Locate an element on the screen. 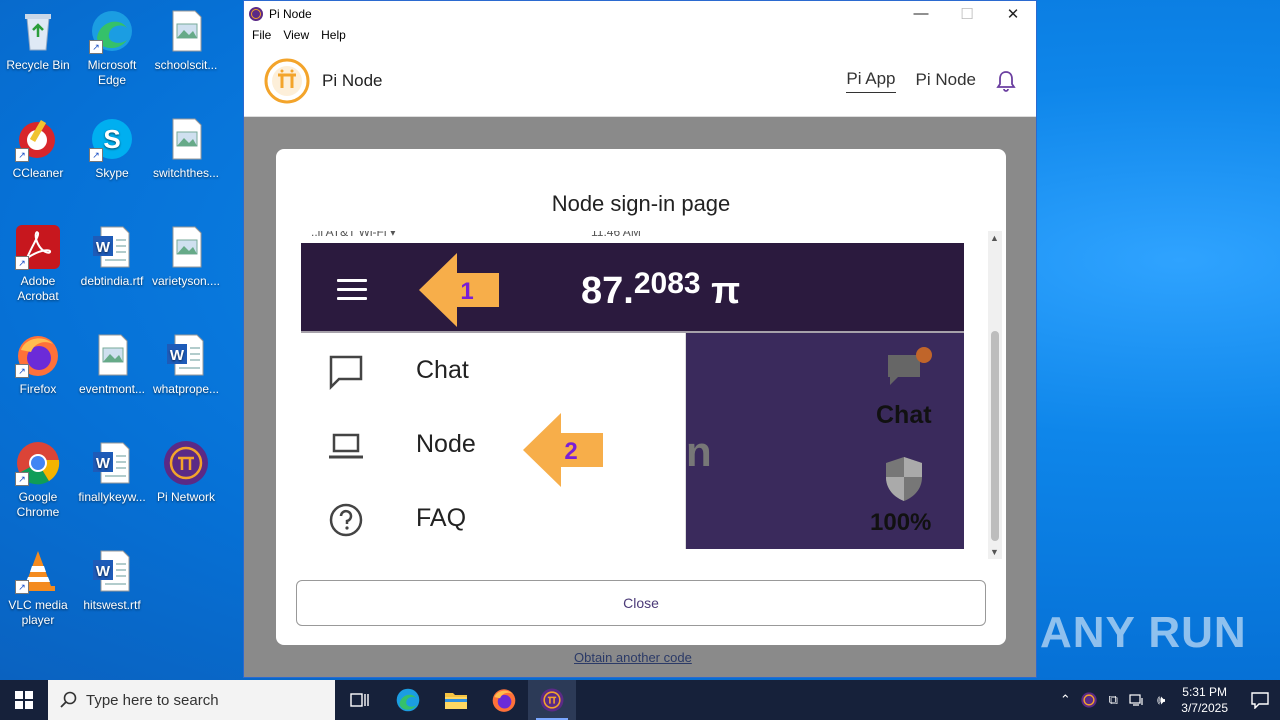  partial-text: n is located at coordinates (699, 451).